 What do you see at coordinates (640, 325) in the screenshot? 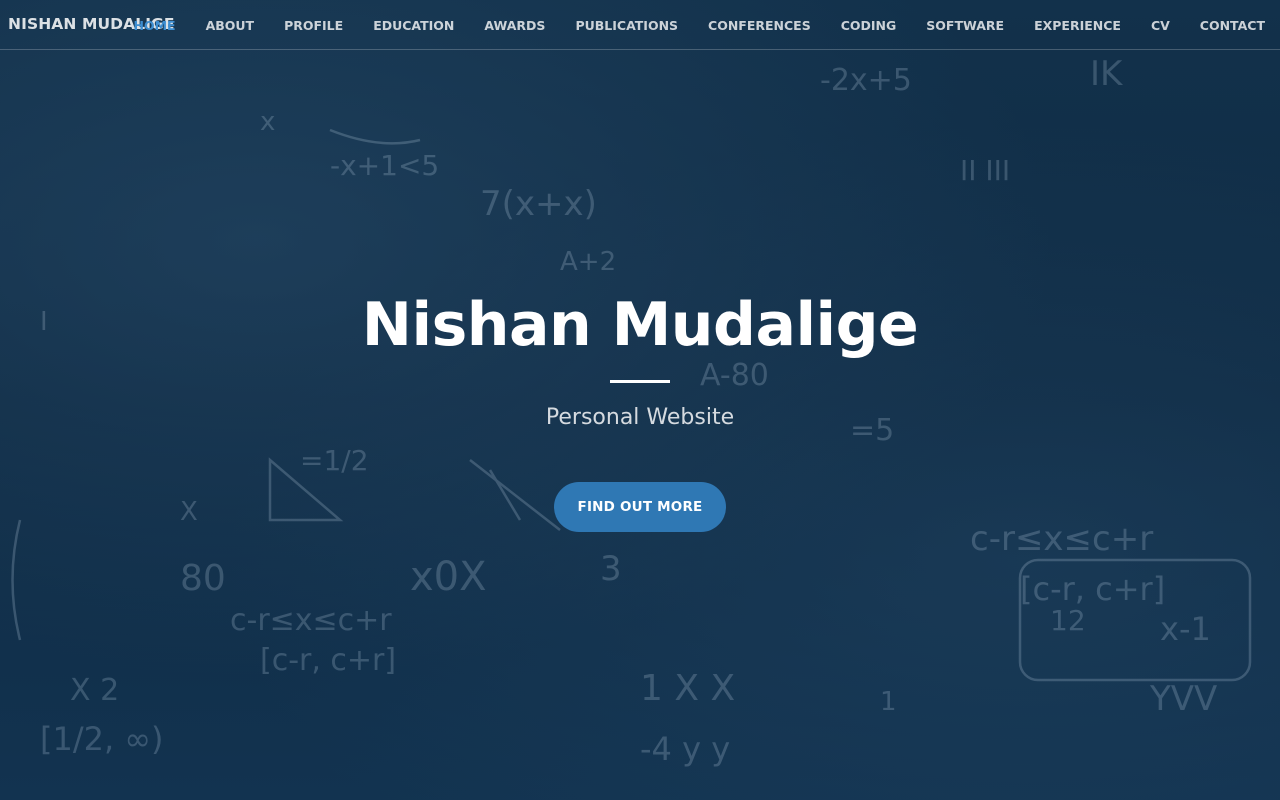
I see `hero-title: Nishan Mudalige` at bounding box center [640, 325].